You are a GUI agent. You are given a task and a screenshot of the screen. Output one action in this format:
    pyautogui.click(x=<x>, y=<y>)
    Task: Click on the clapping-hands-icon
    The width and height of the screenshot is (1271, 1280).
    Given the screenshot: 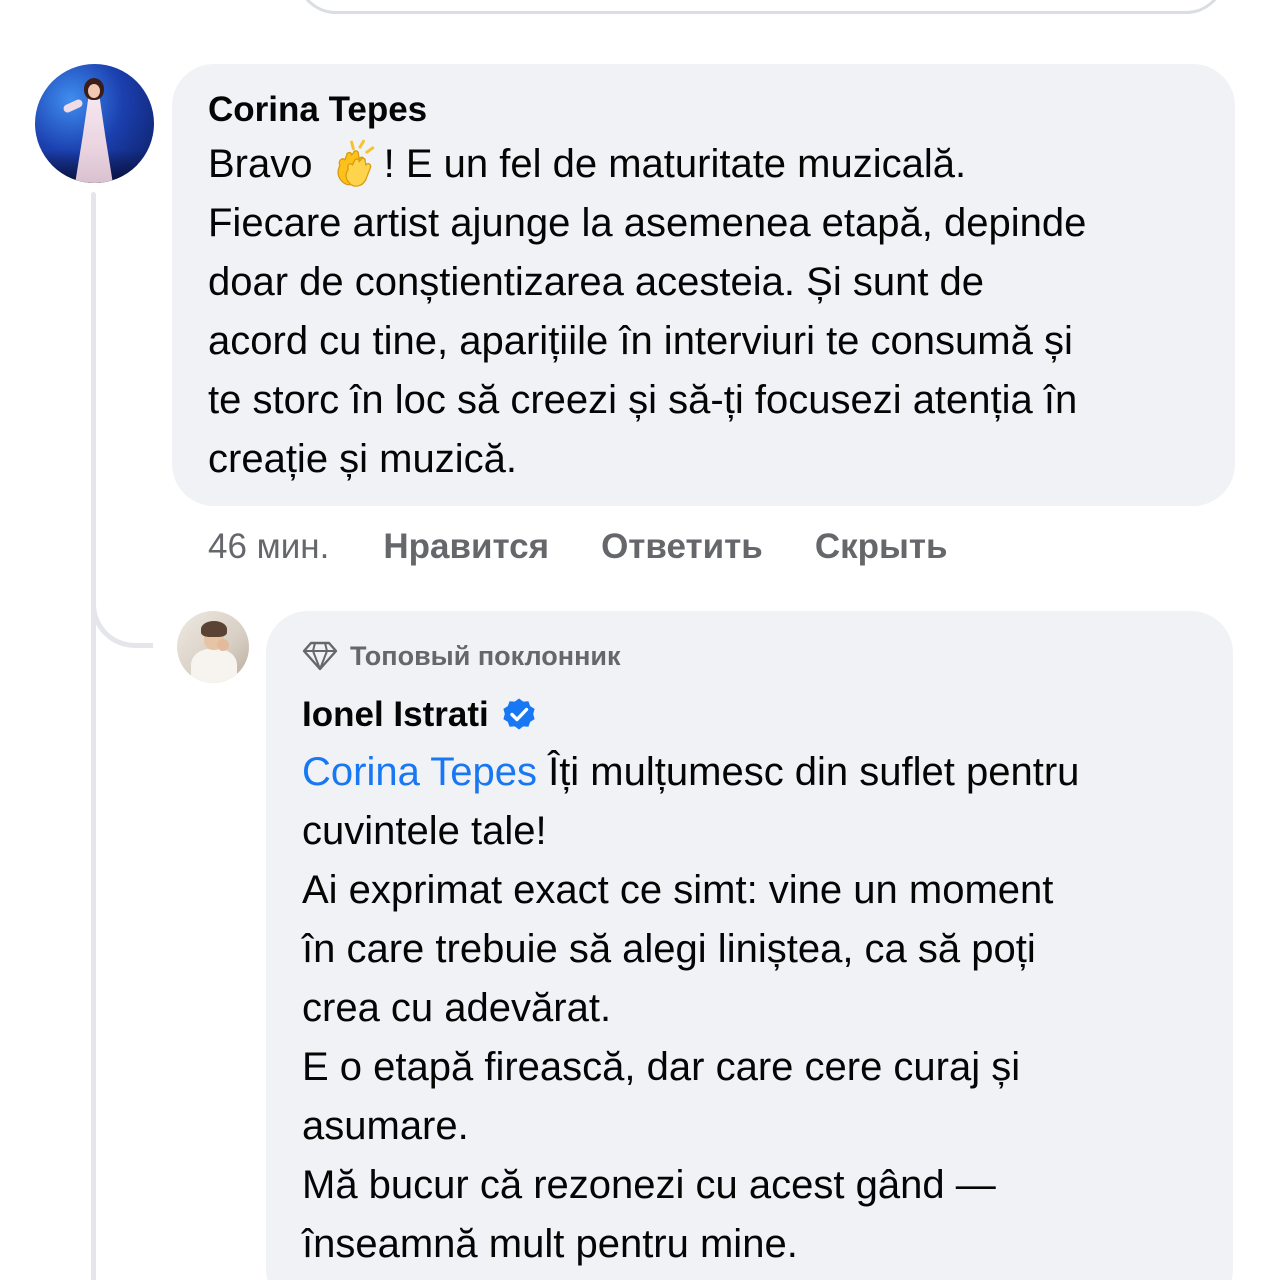 What is the action you would take?
    pyautogui.click(x=355, y=163)
    